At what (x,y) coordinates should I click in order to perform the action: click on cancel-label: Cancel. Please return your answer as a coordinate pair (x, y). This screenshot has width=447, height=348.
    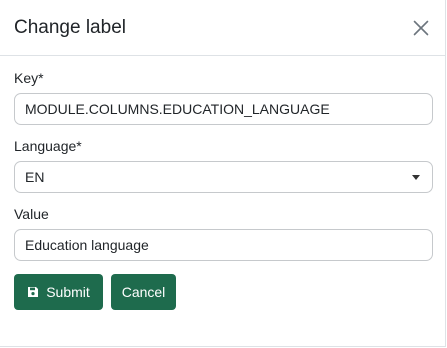
    Looking at the image, I should click on (143, 292).